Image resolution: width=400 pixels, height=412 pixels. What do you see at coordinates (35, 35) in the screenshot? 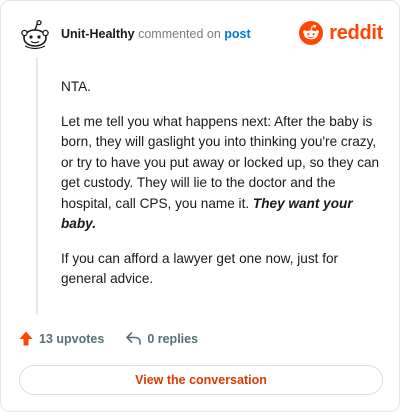
I see `user-avatar-icon` at bounding box center [35, 35].